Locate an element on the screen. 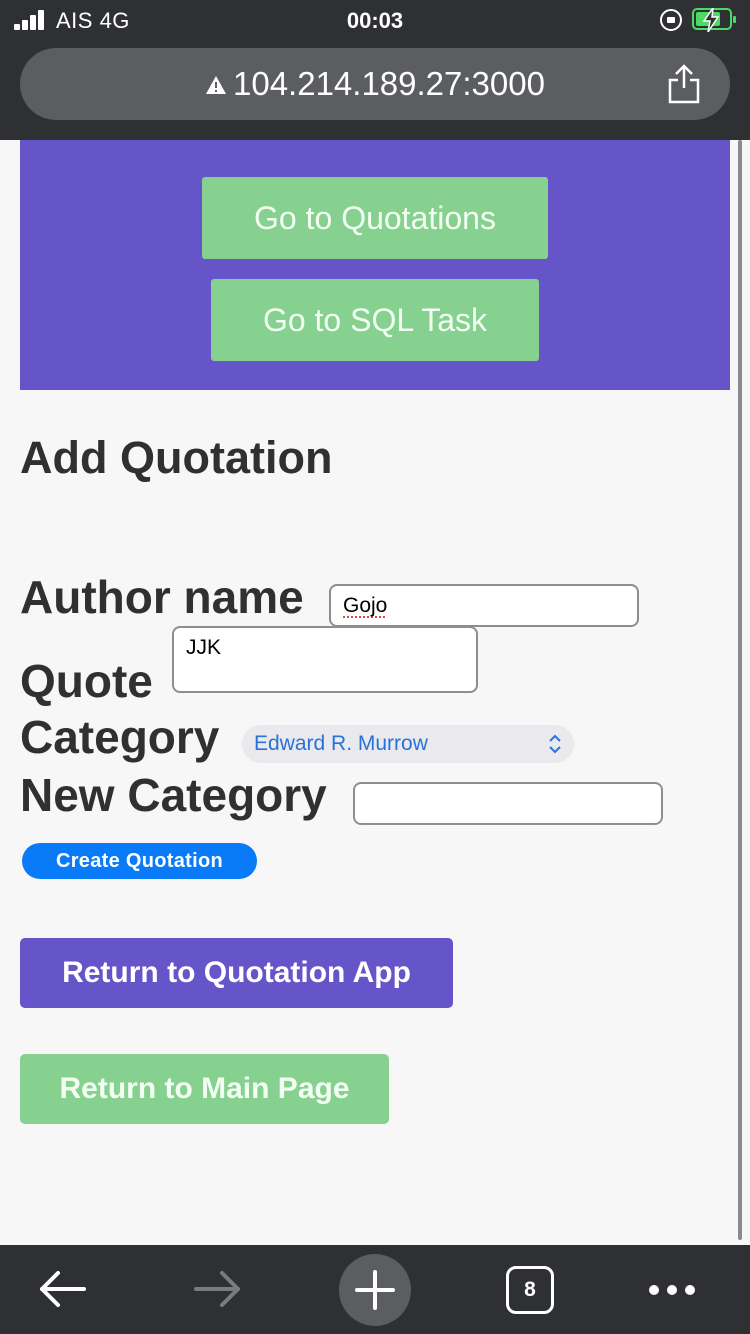 This screenshot has height=1334, width=750. browser-chrome-top: AIS 4G 00:03 104.214.189.27:3000 is located at coordinates (375, 70).